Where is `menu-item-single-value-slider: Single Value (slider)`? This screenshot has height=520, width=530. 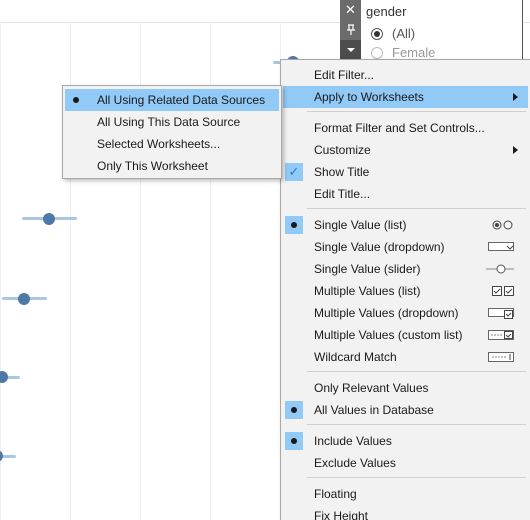
menu-item-single-value-slider: Single Value (slider) is located at coordinates (405, 269).